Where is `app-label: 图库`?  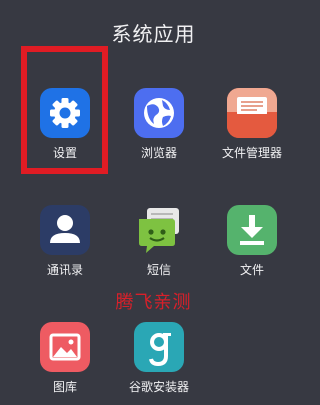 app-label: 图库 is located at coordinates (64, 387).